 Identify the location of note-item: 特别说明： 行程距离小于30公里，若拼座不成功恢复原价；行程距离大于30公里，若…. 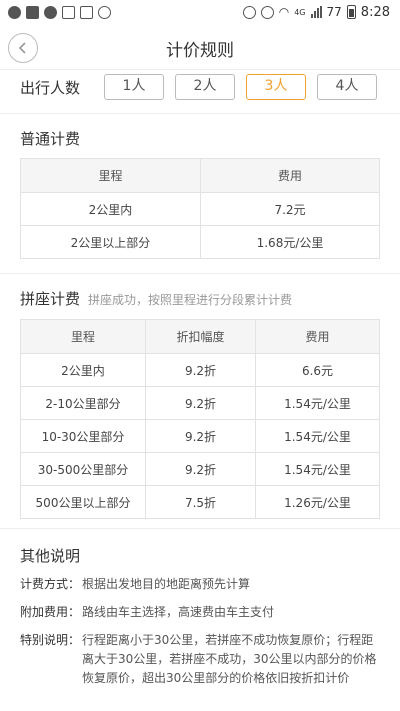
(200, 659).